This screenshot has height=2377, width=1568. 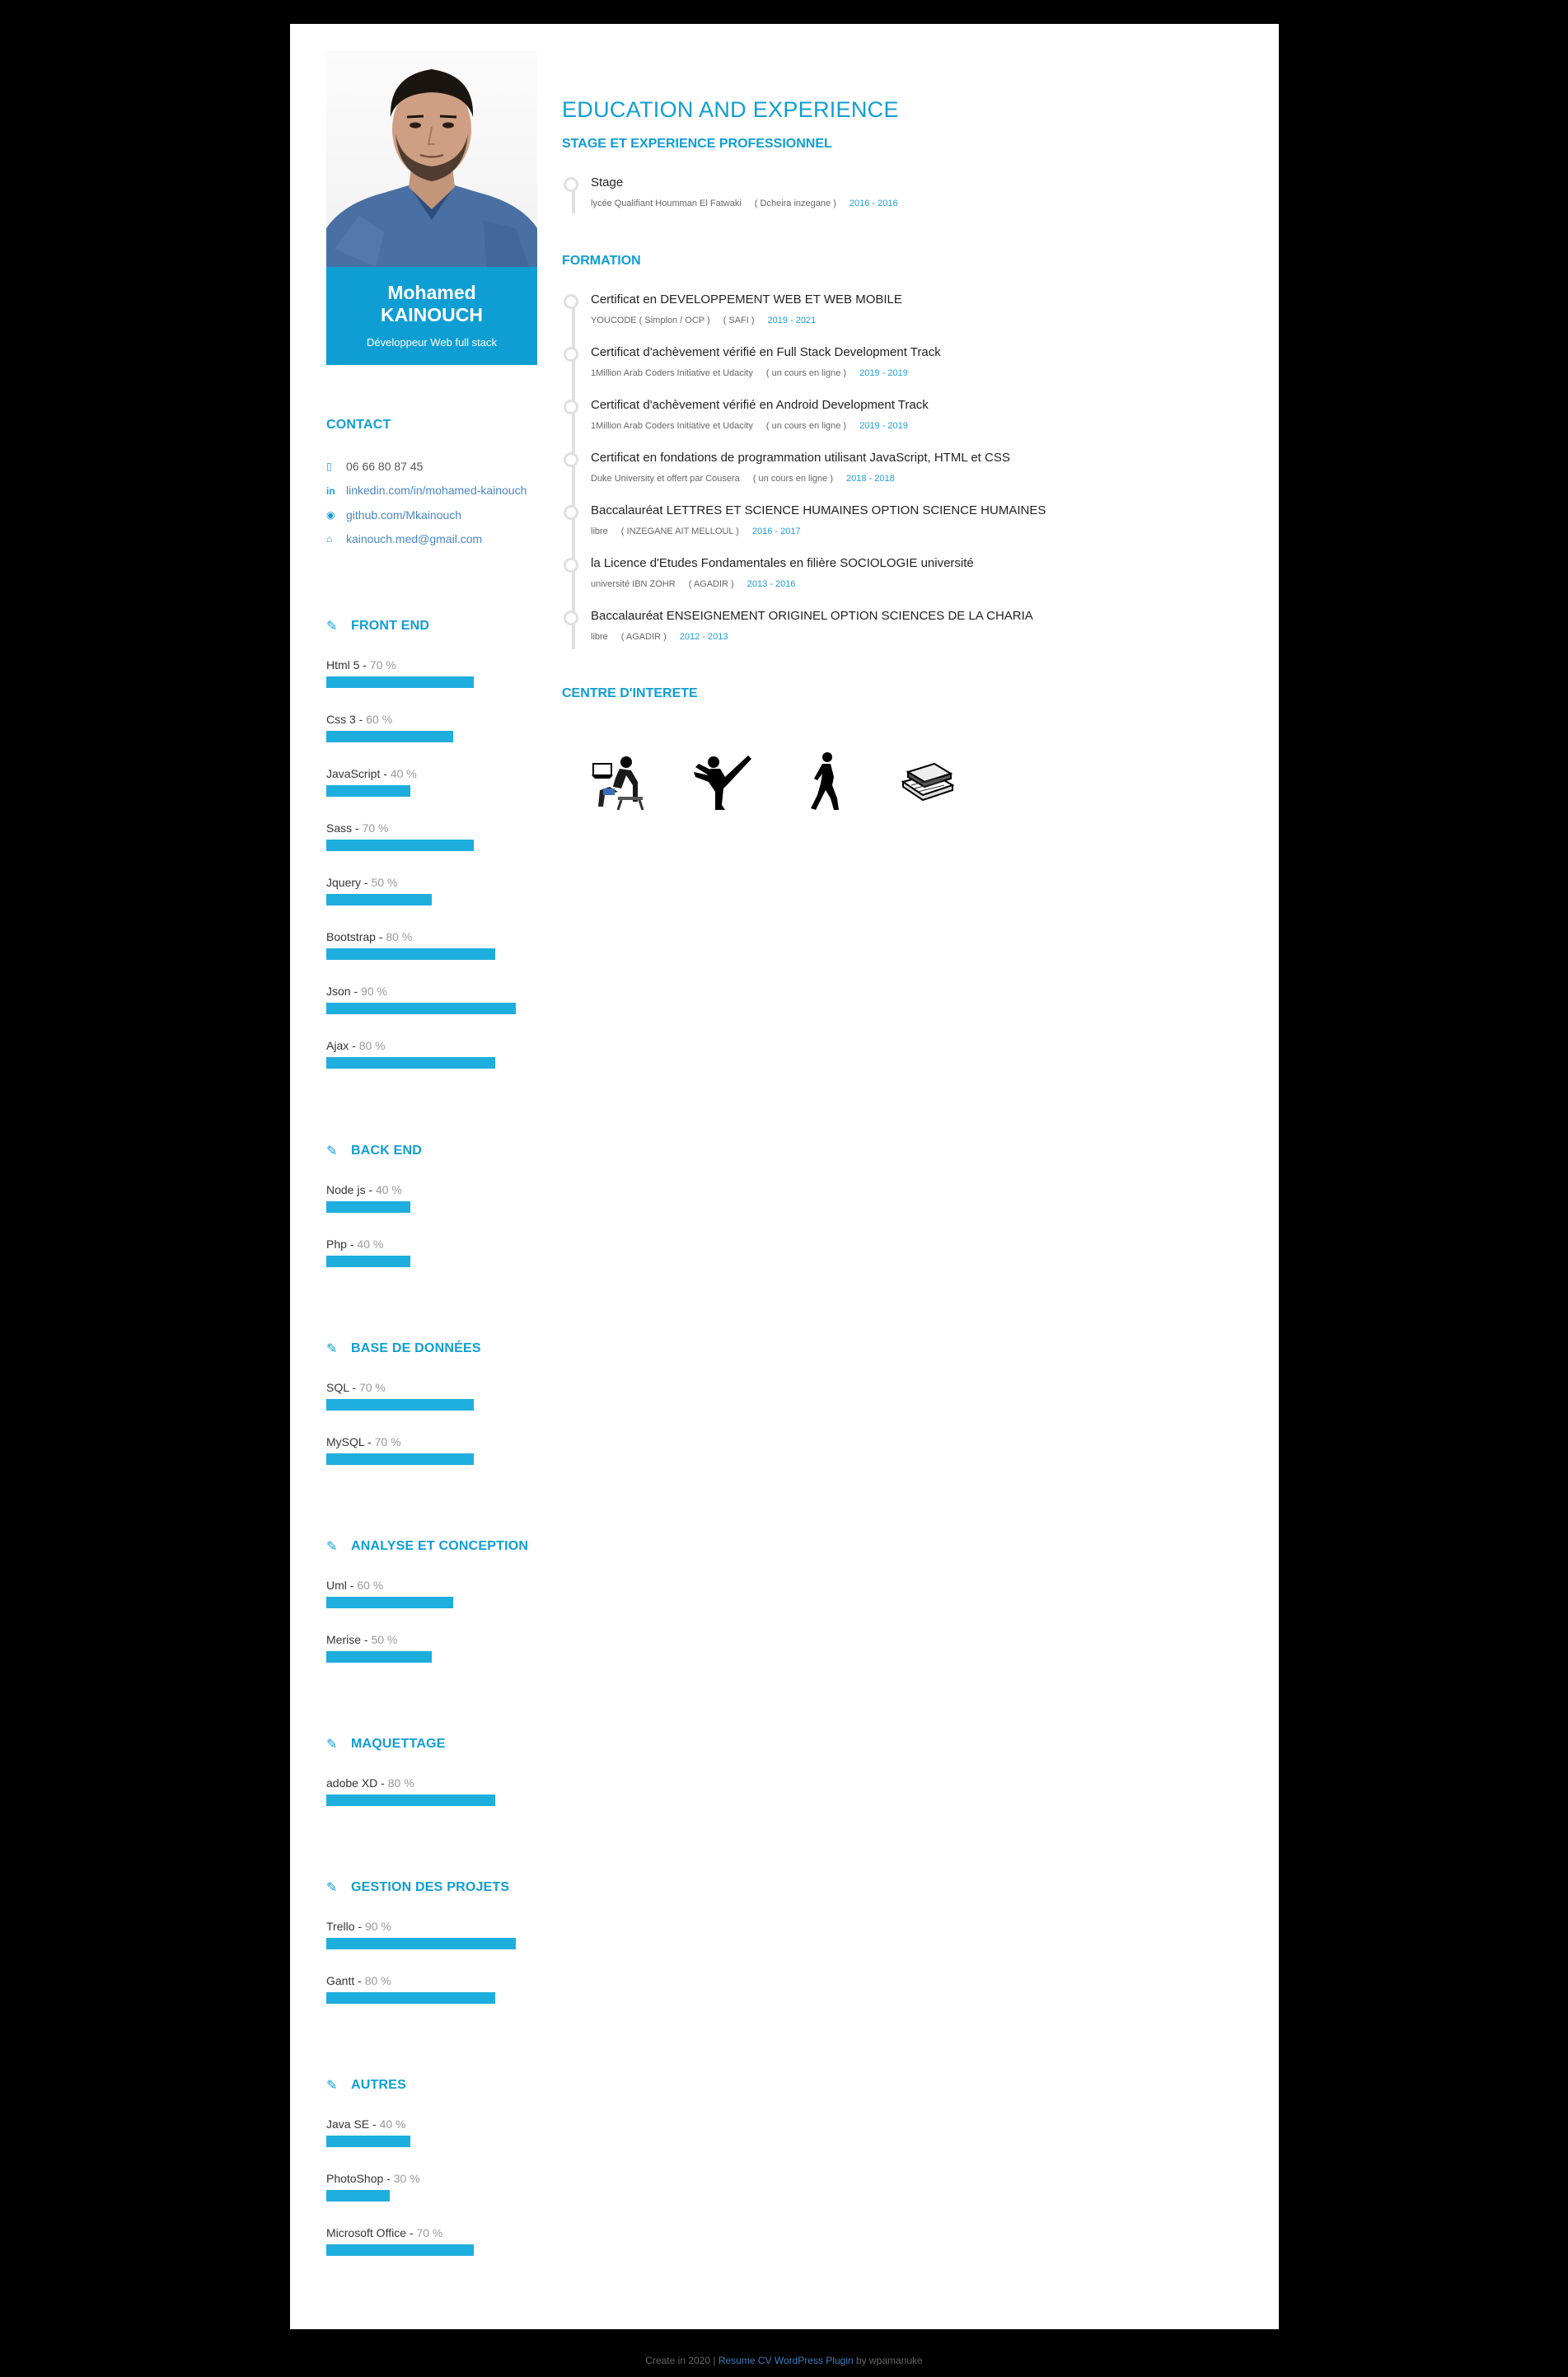 I want to click on books-icon, so click(x=926, y=782).